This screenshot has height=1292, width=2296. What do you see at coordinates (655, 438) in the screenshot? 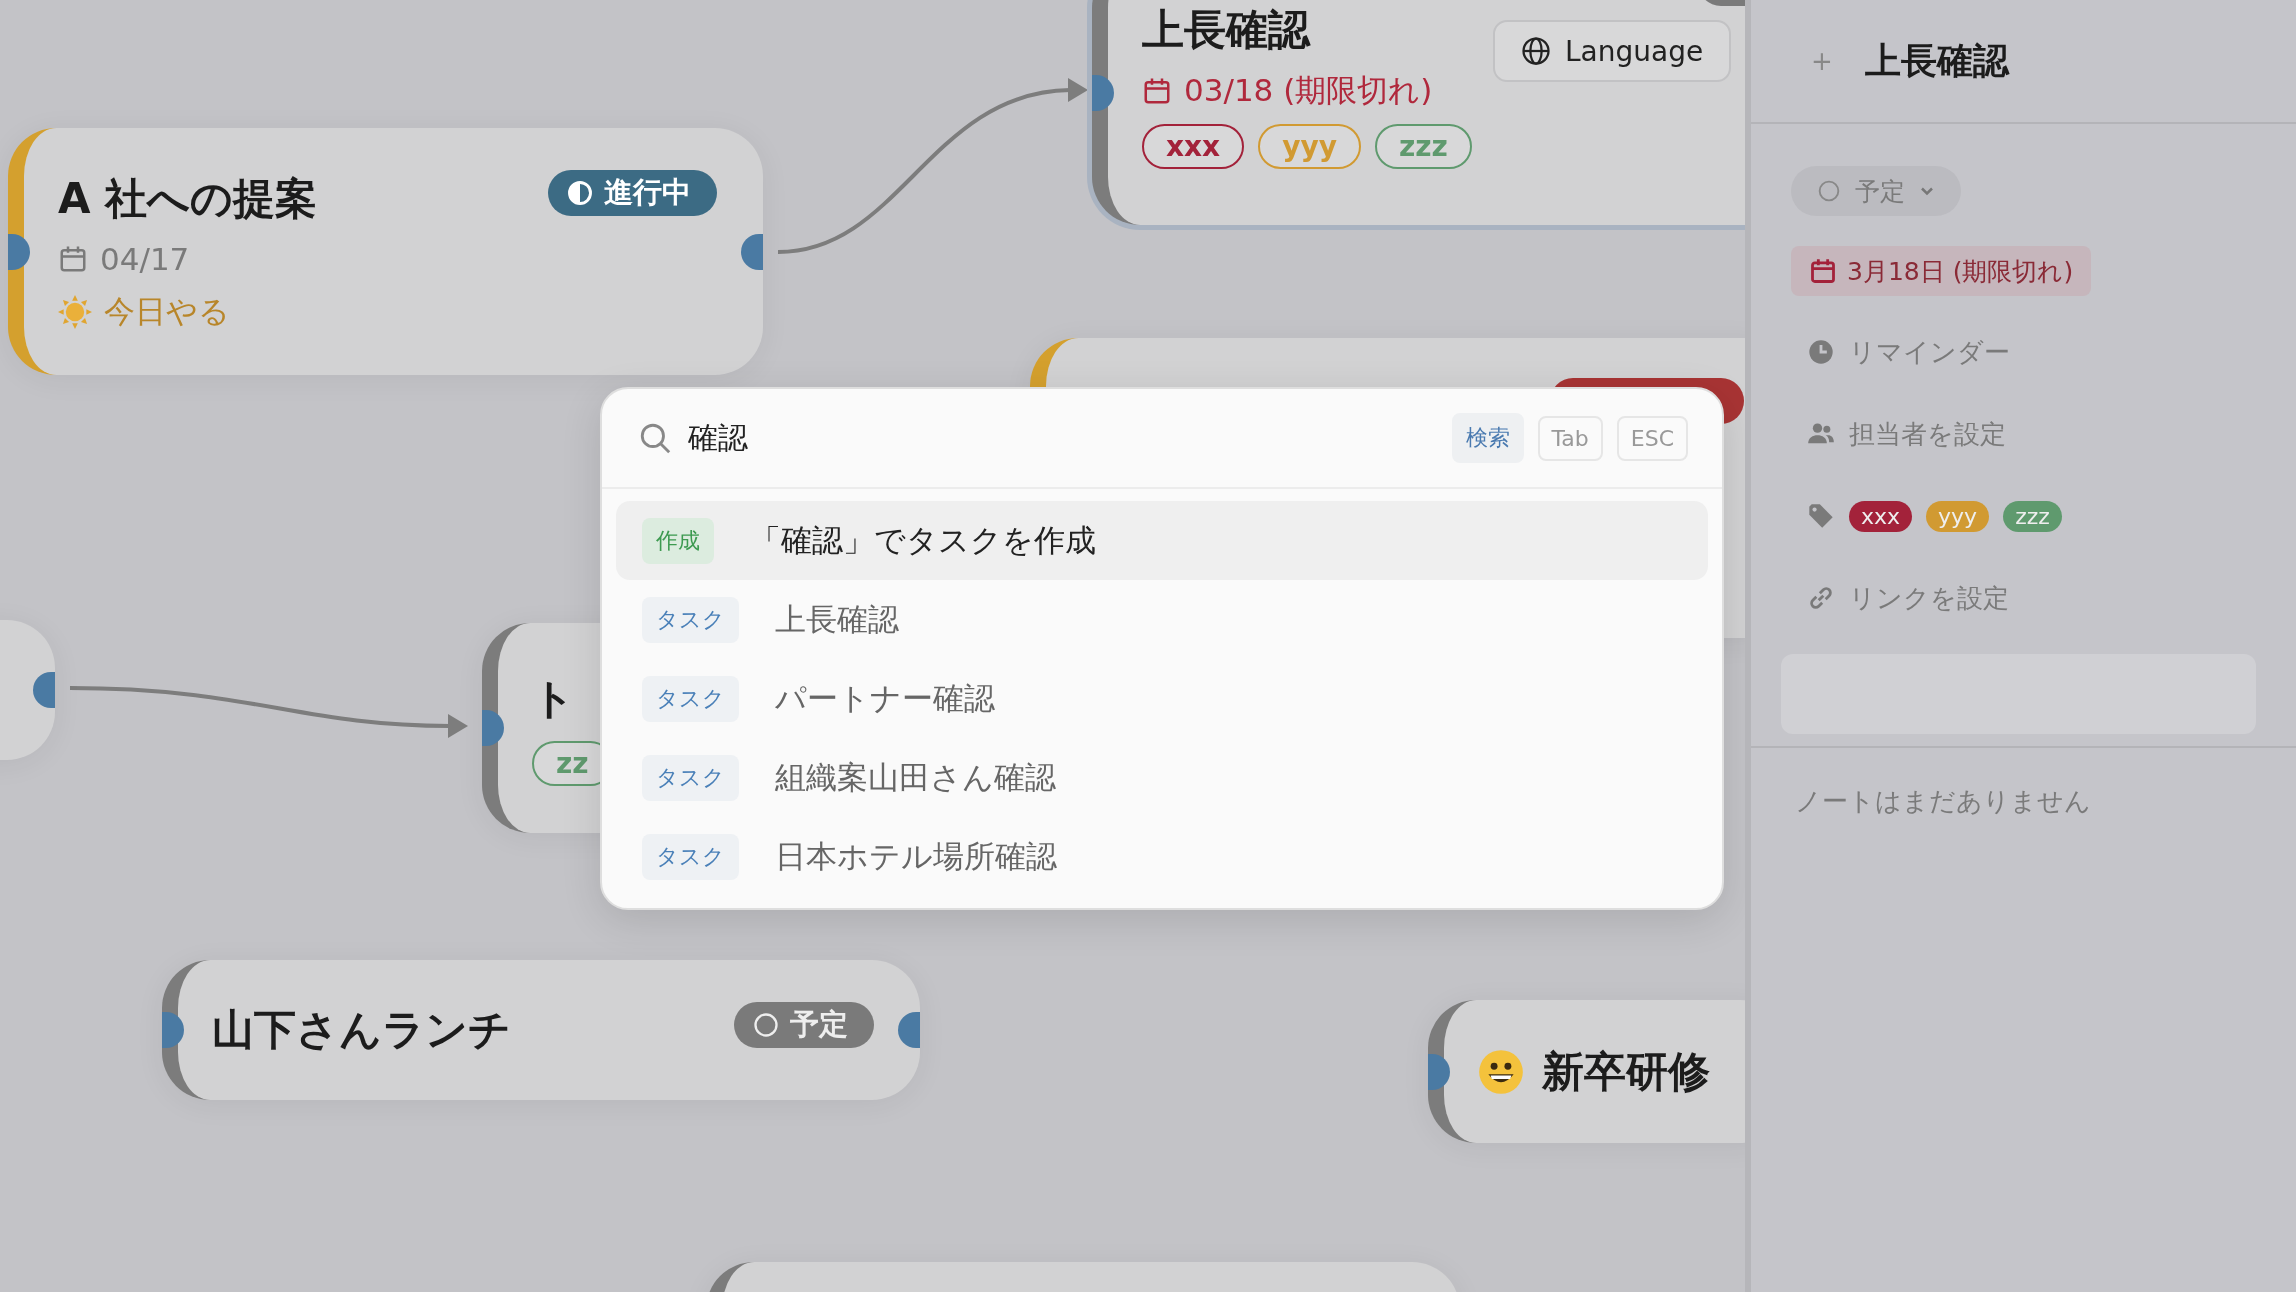
I see `search-icon` at bounding box center [655, 438].